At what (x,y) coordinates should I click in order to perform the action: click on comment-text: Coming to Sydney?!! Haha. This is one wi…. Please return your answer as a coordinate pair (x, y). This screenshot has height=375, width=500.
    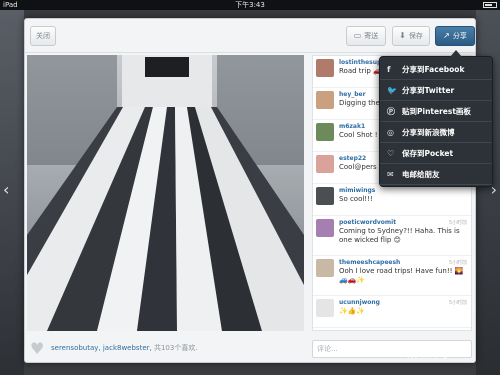
    Looking at the image, I should click on (399, 235).